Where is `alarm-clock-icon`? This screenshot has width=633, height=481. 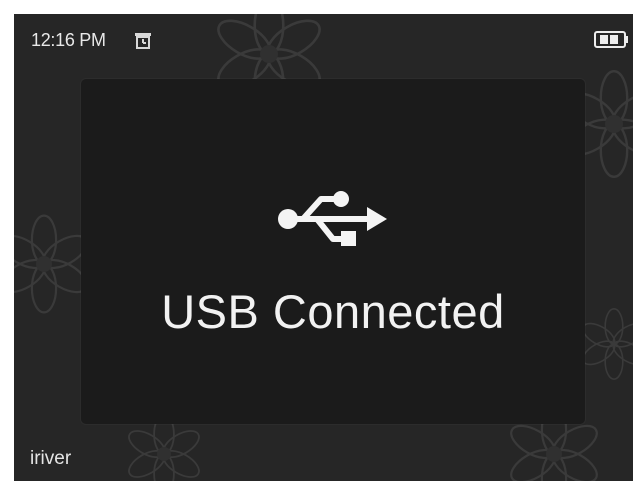
alarm-clock-icon is located at coordinates (143, 41).